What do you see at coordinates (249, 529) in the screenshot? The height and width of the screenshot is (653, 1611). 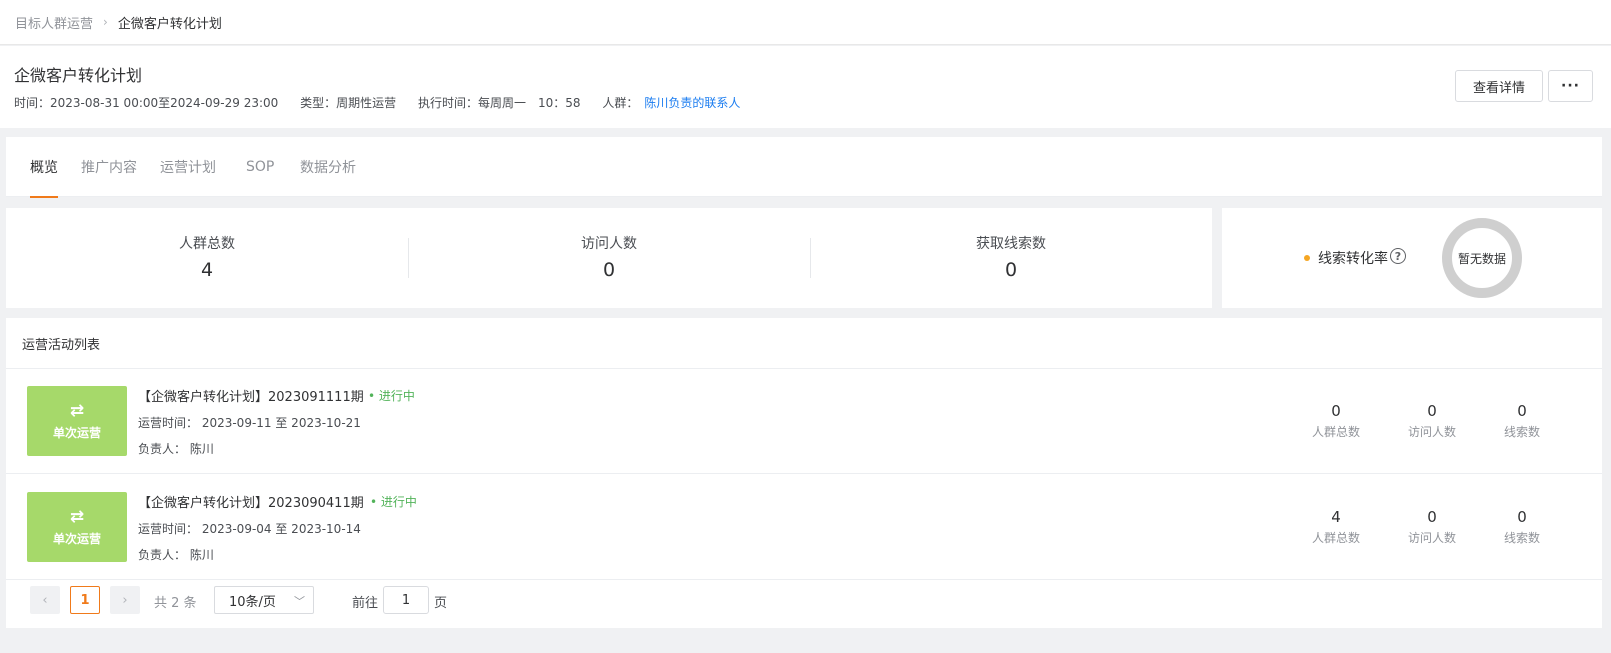 I see `activity-time: 运营时间： 2023-09-04 至 2023-10-14` at bounding box center [249, 529].